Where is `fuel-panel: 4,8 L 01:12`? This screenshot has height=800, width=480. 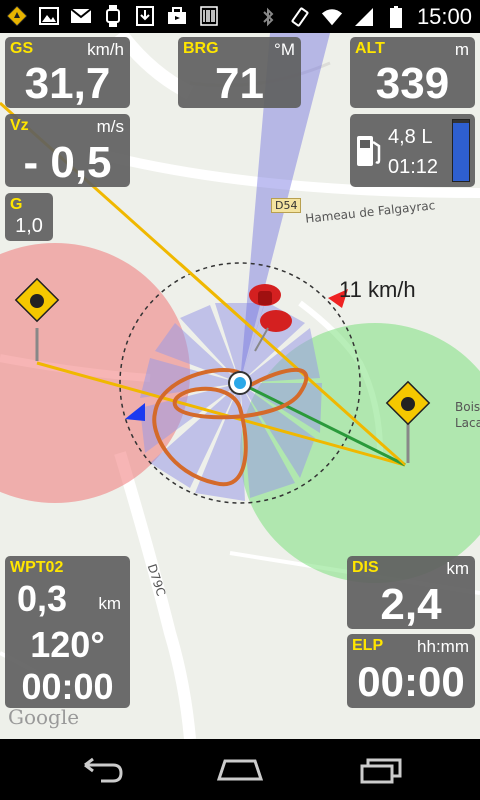 fuel-panel: 4,8 L 01:12 is located at coordinates (412, 150).